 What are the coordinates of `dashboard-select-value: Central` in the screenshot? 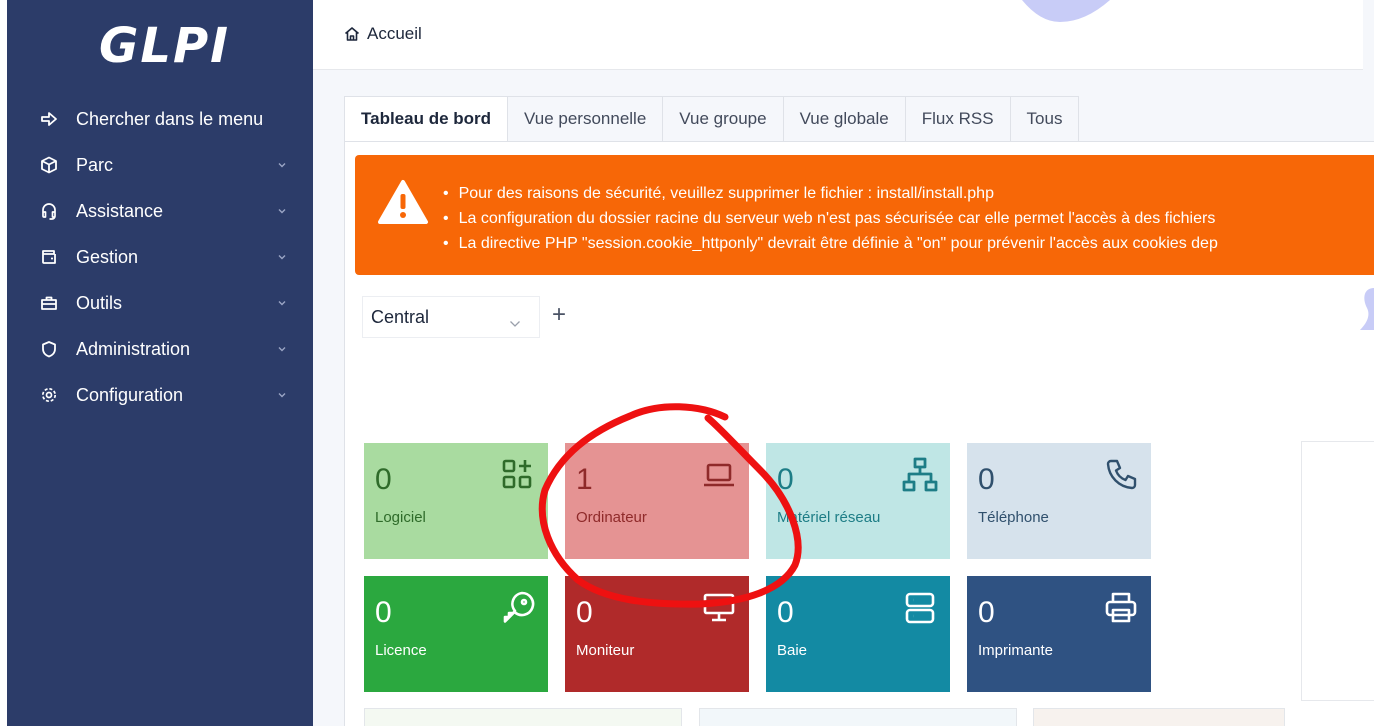 It's located at (400, 316).